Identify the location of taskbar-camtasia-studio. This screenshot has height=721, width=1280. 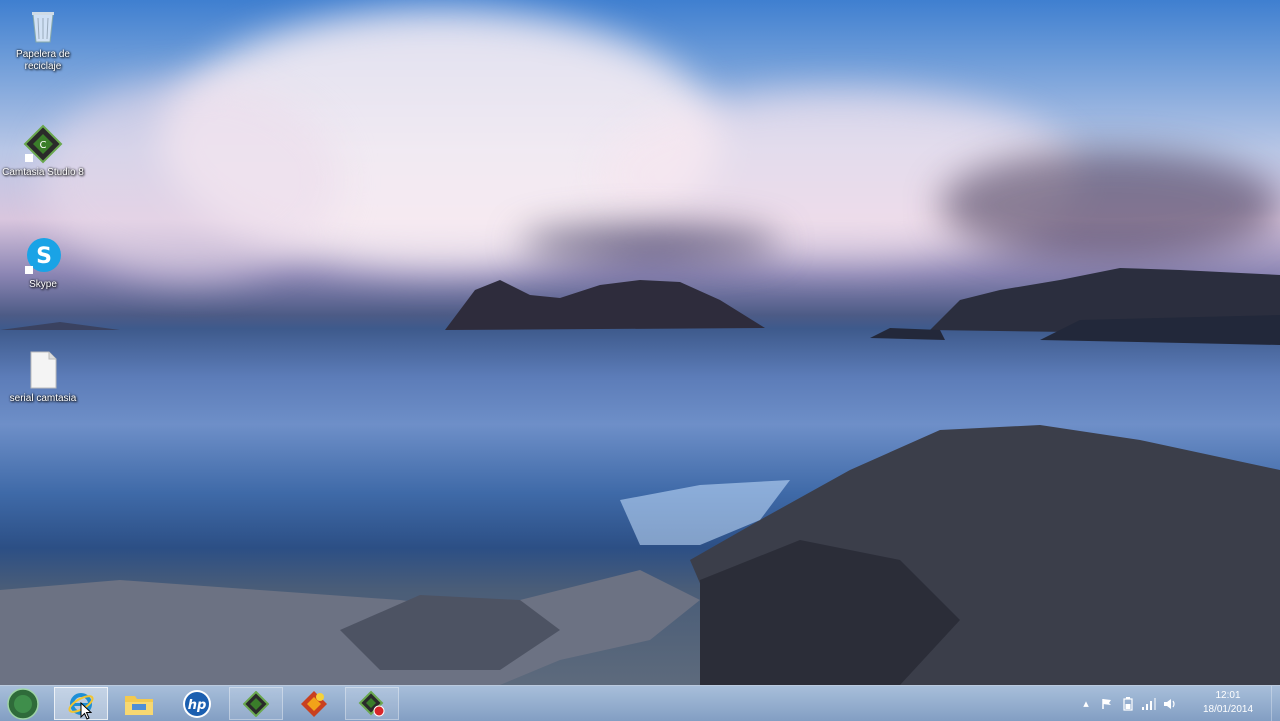
(256, 703).